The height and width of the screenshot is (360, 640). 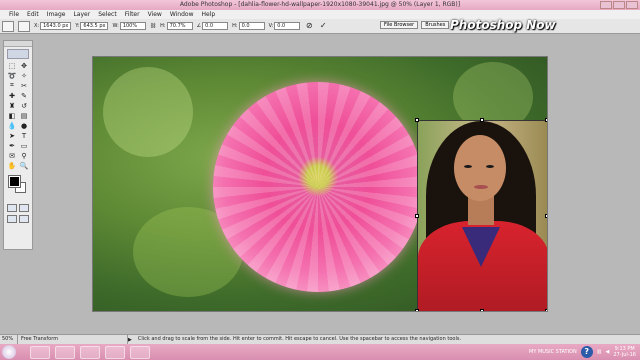 What do you see at coordinates (12, 65) in the screenshot?
I see `marquee-tool-icon: ⬚` at bounding box center [12, 65].